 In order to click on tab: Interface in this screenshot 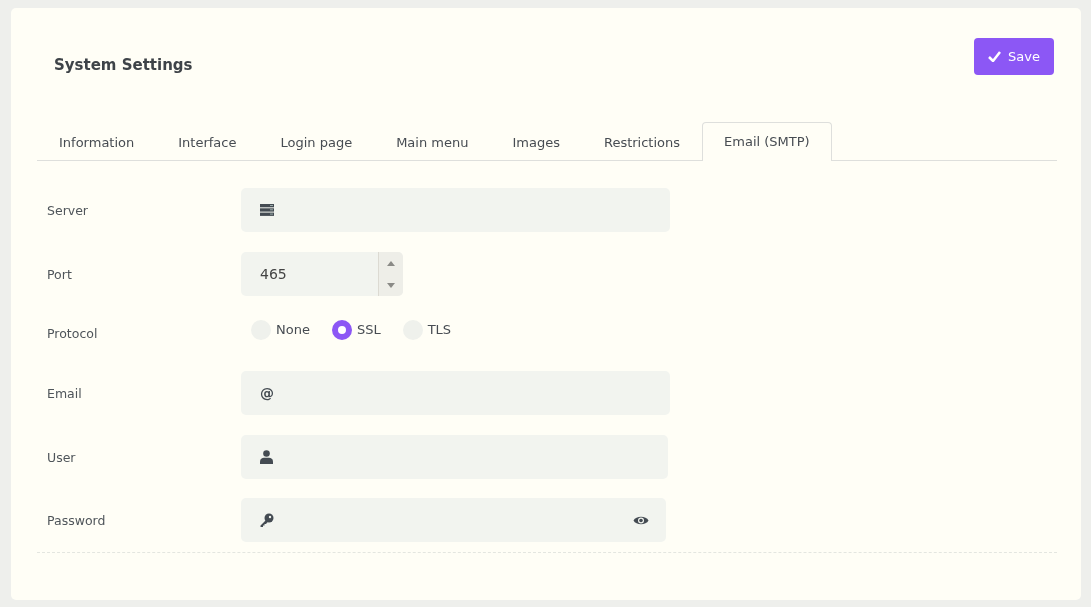, I will do `click(207, 142)`.